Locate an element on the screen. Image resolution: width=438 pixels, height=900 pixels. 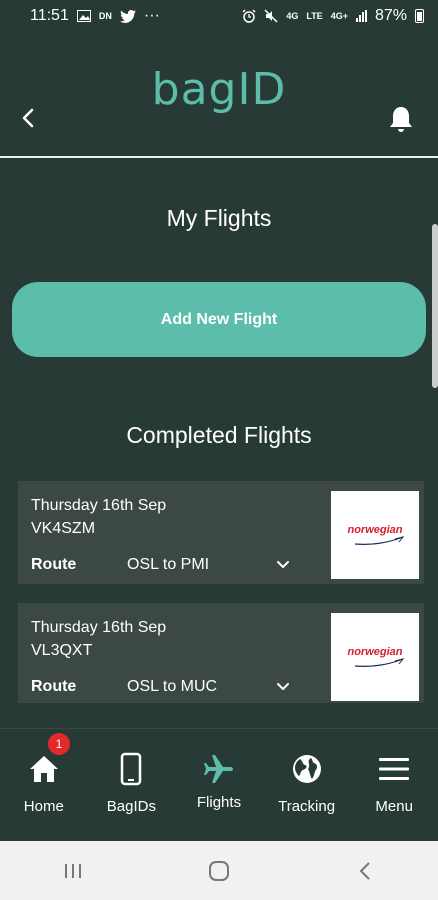
alarm-icon is located at coordinates (249, 16).